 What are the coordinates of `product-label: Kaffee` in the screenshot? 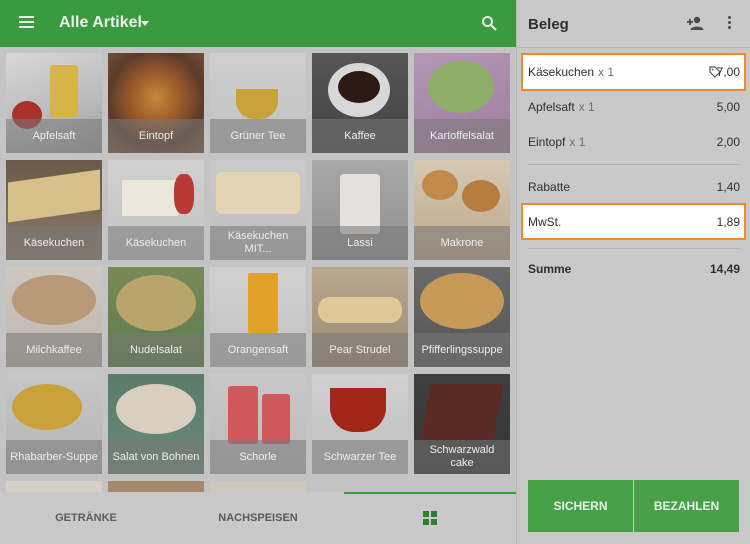 It's located at (360, 136).